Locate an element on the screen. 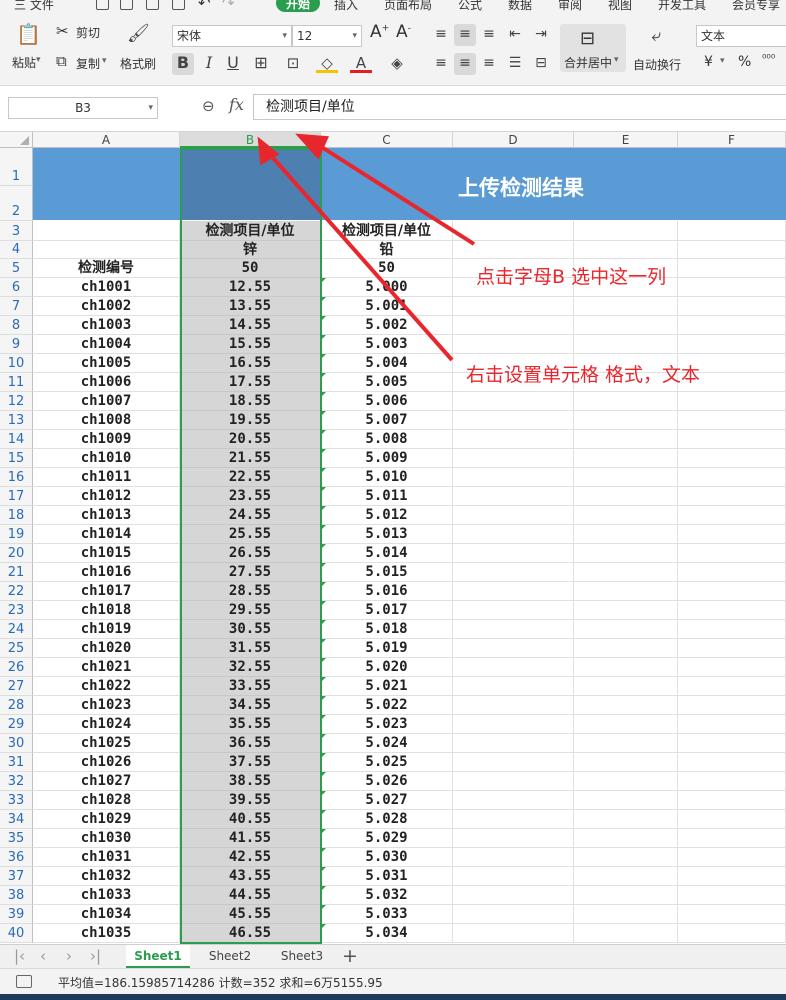 The image size is (786, 1000). cell-c3: 检测项目/单位 is located at coordinates (387, 231).